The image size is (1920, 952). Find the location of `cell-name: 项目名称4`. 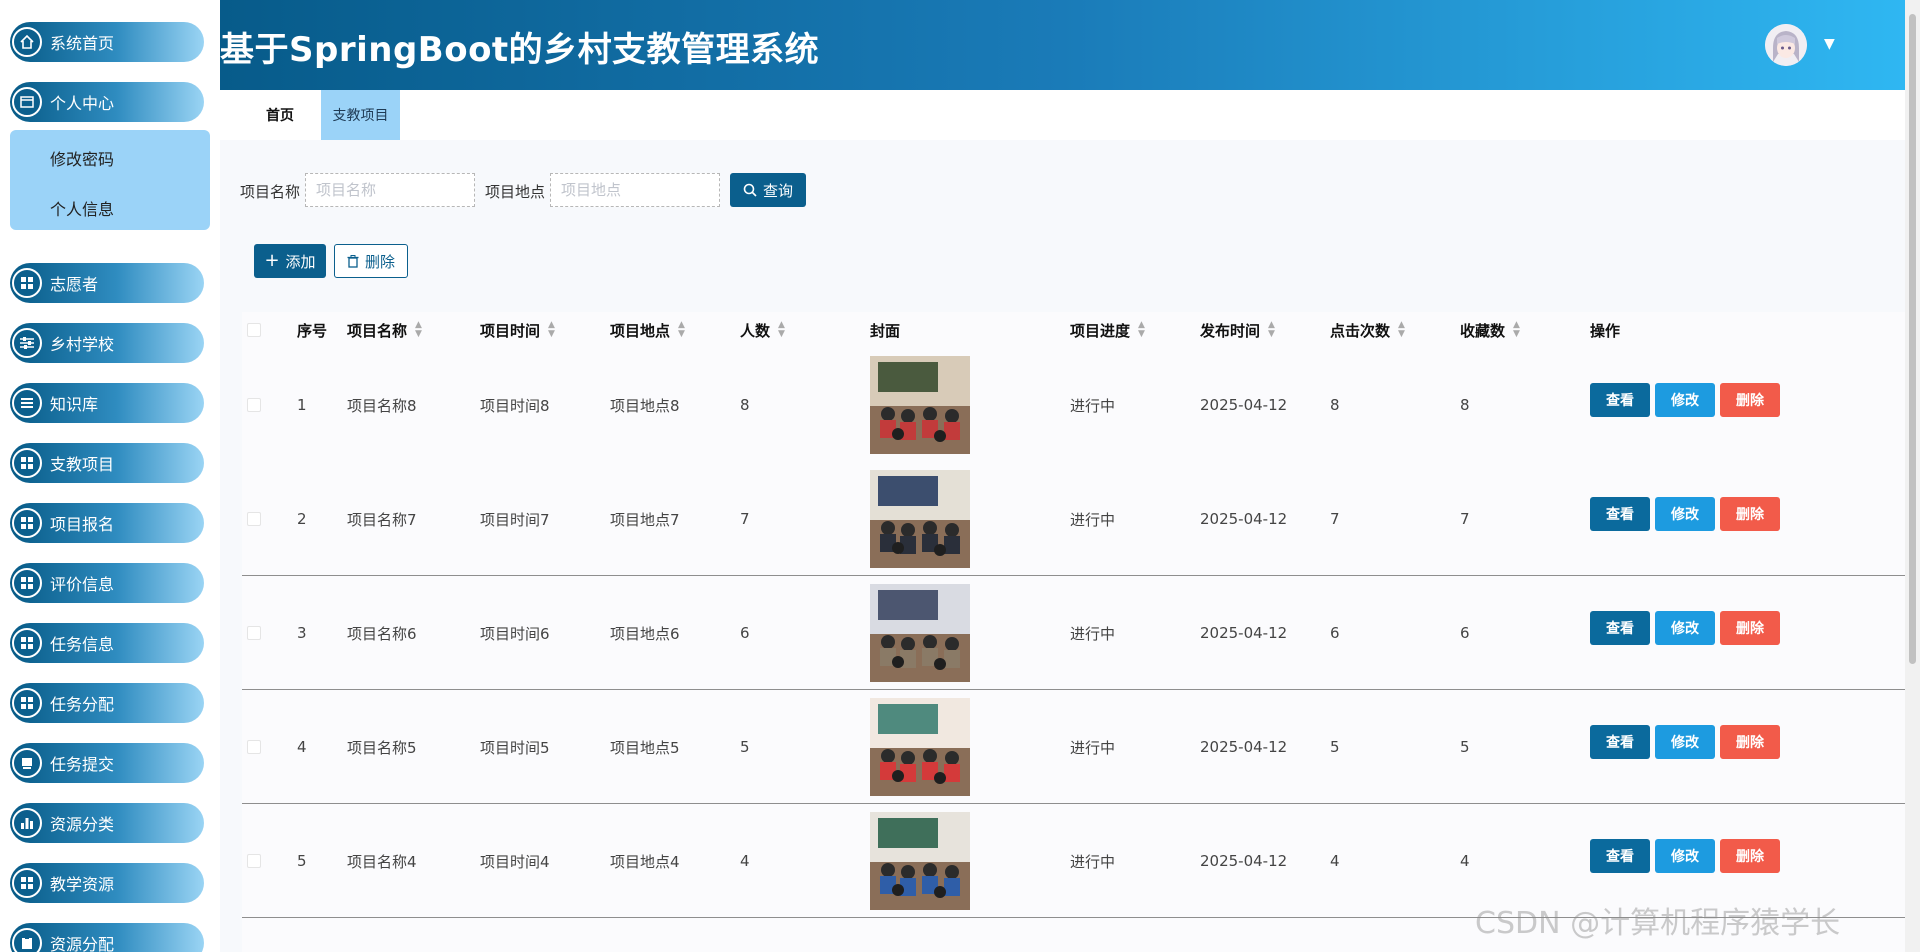

cell-name: 项目名称4 is located at coordinates (382, 861).